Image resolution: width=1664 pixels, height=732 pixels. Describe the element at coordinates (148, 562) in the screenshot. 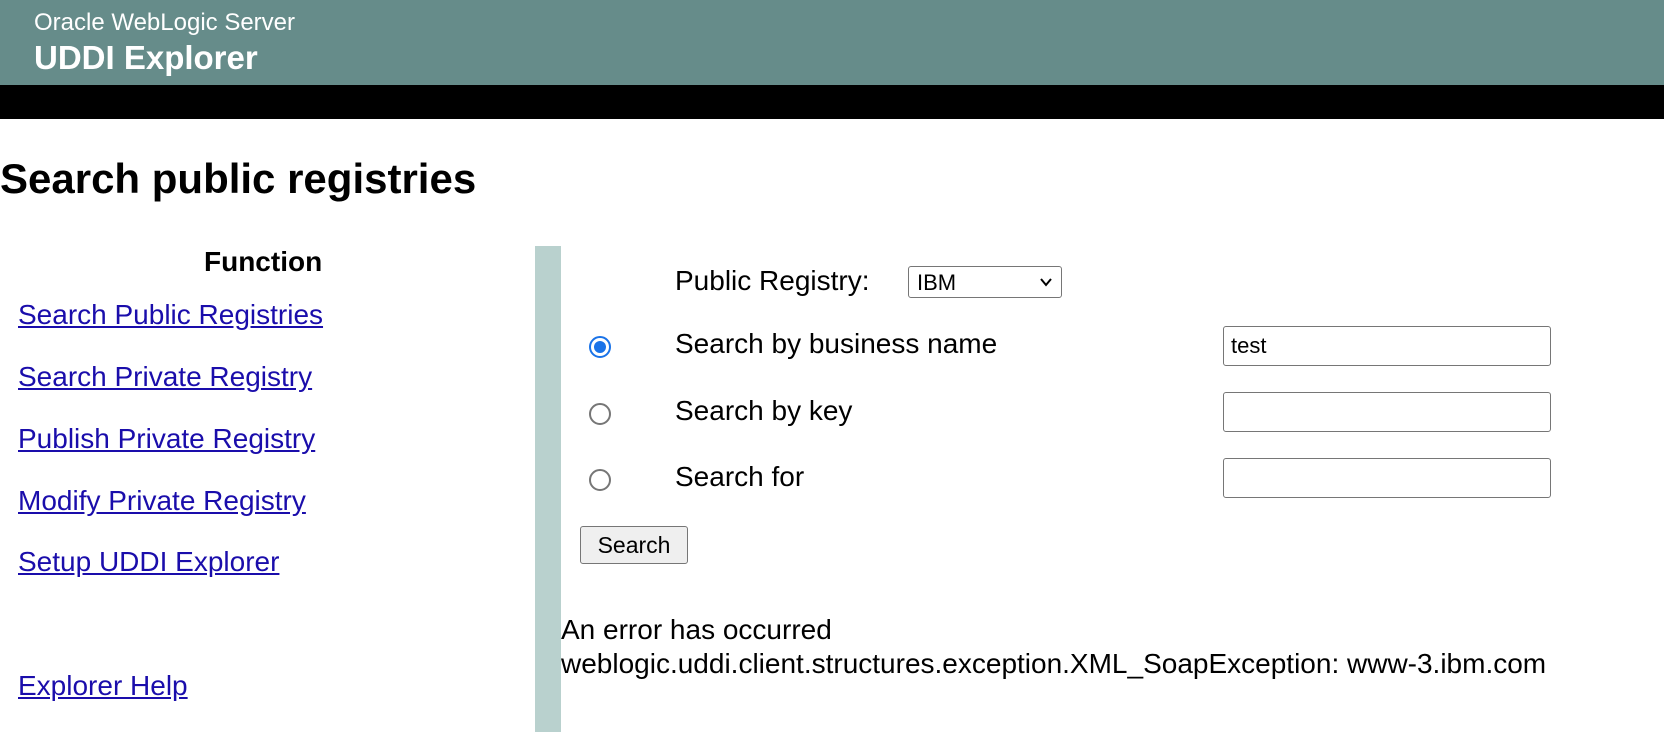

I see `nav-link-setup-uddi-explorer: Setup UDDI Explorer` at that location.